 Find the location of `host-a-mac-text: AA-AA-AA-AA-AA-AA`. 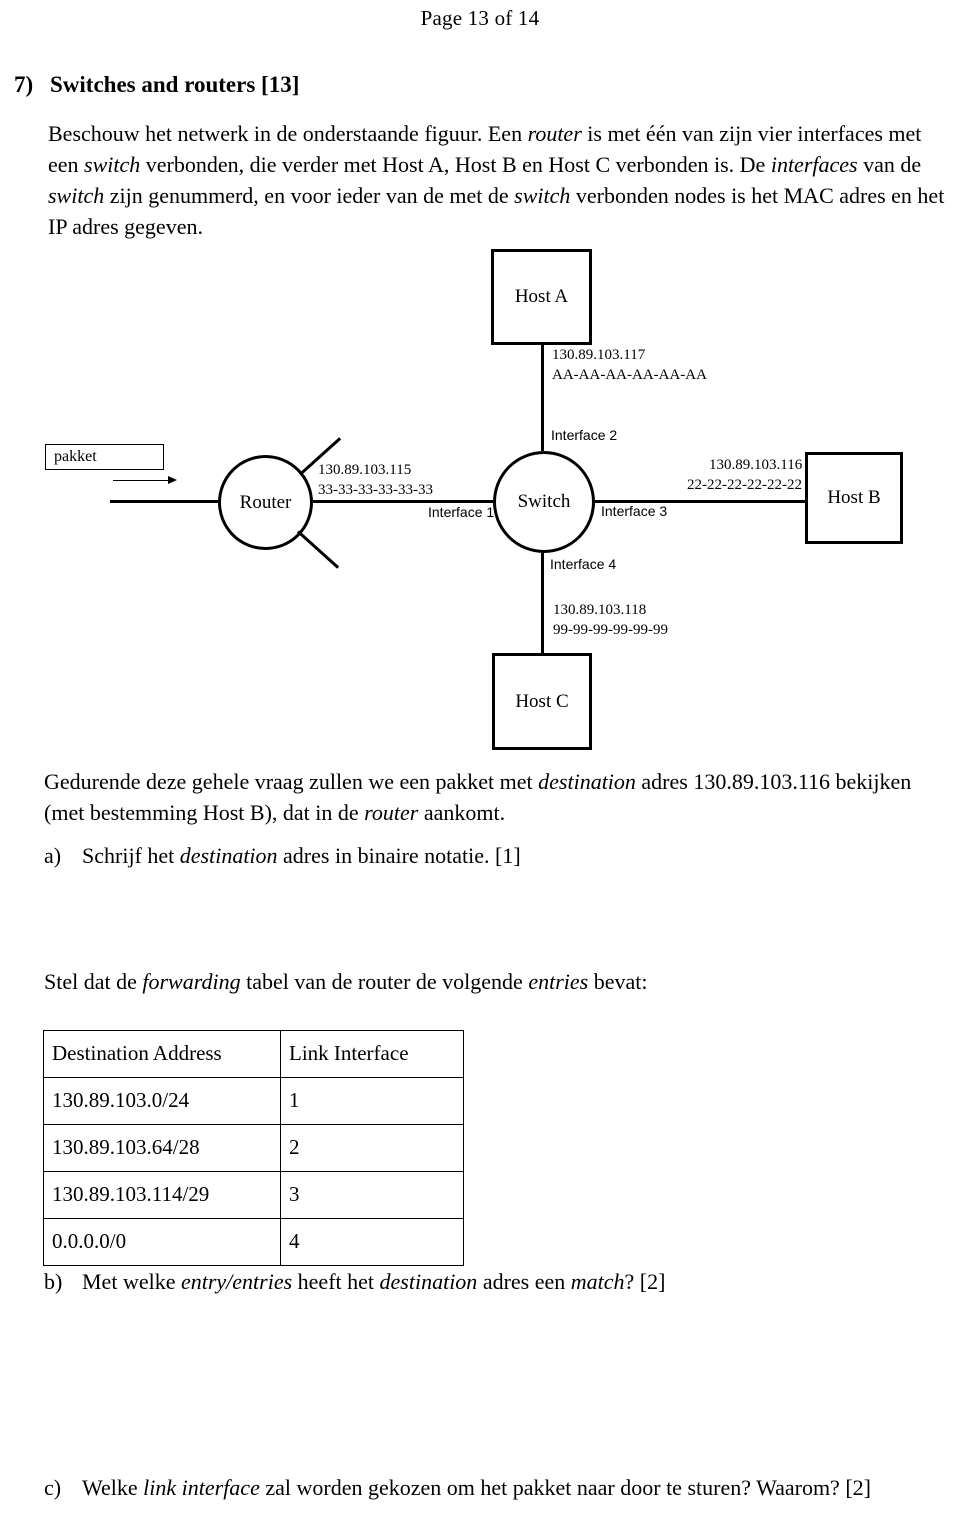

host-a-mac-text: AA-AA-AA-AA-AA-AA is located at coordinates (629, 375).